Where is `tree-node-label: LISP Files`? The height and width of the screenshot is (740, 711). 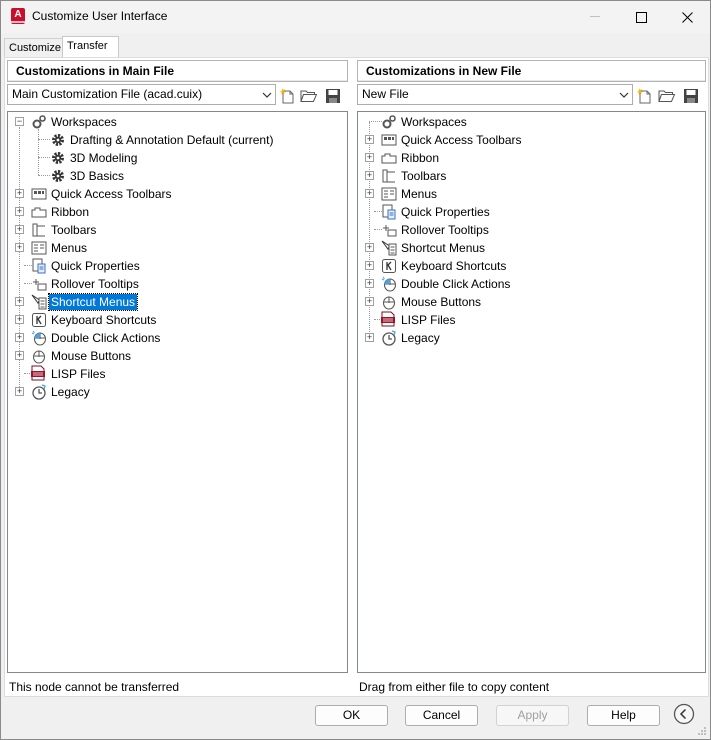
tree-node-label: LISP Files is located at coordinates (78, 374).